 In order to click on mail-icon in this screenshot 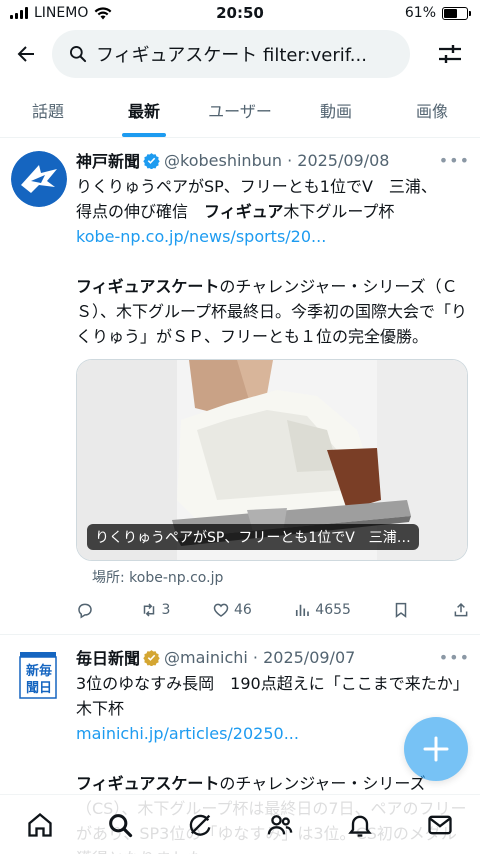, I will do `click(440, 824)`.